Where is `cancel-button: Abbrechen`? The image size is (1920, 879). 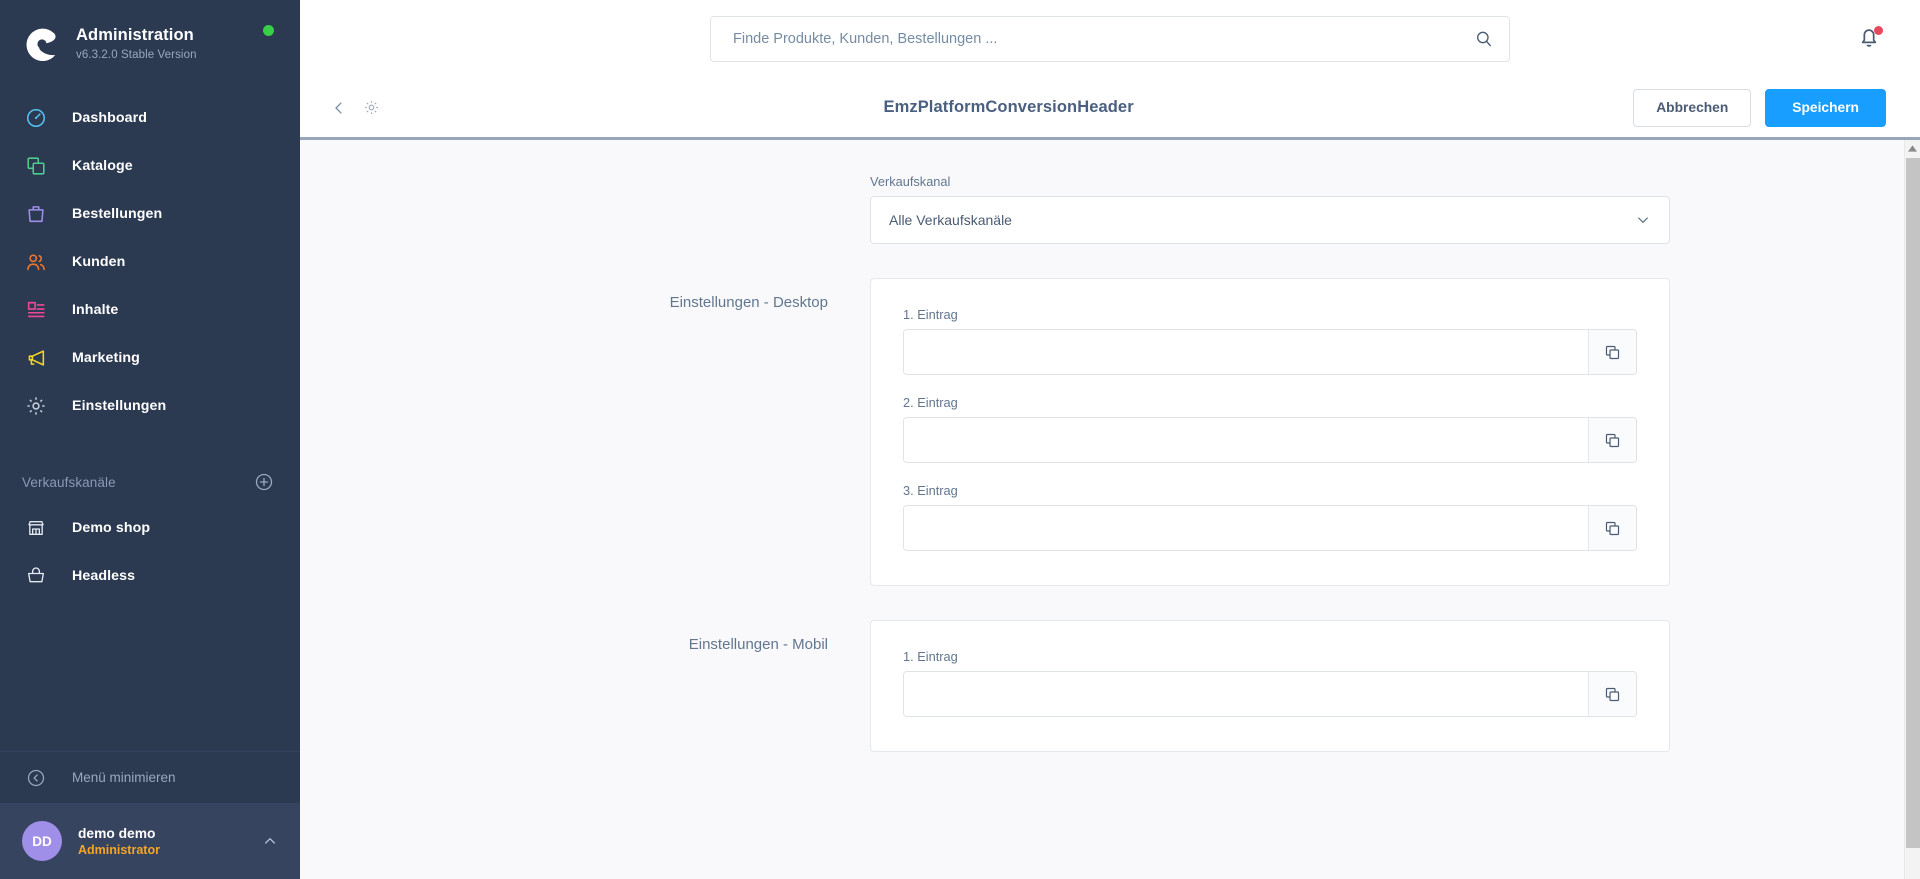
cancel-button: Abbrechen is located at coordinates (1692, 107).